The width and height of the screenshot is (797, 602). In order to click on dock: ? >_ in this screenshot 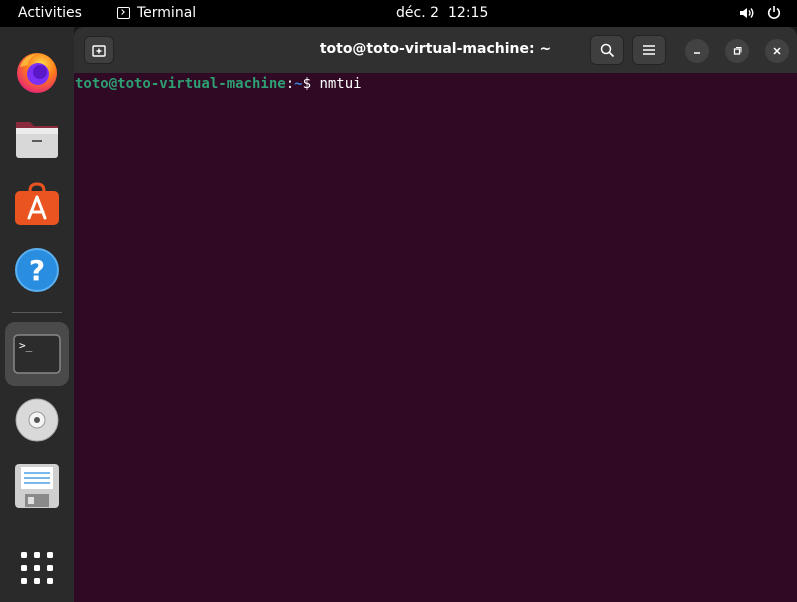, I will do `click(37, 314)`.